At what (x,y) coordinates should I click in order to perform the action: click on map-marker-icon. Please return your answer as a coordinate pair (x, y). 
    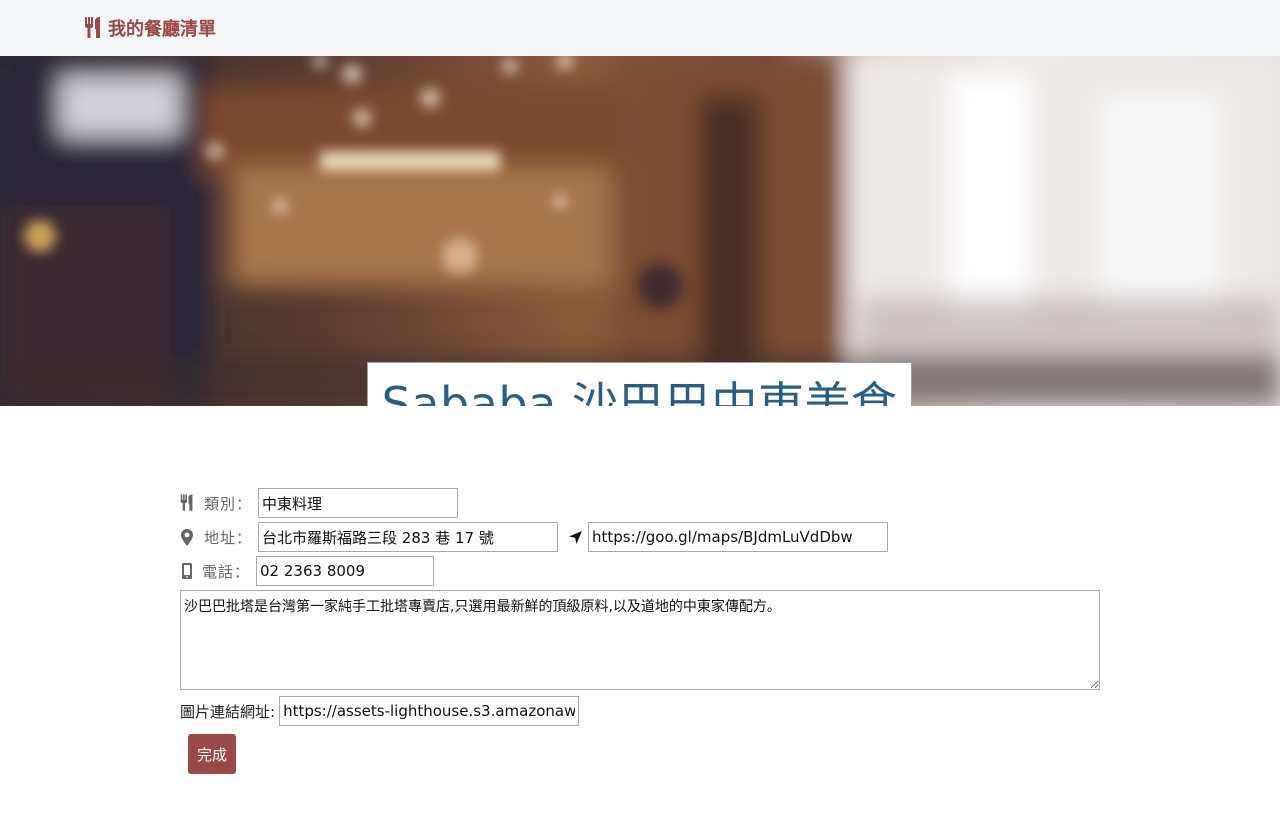
    Looking at the image, I should click on (187, 537).